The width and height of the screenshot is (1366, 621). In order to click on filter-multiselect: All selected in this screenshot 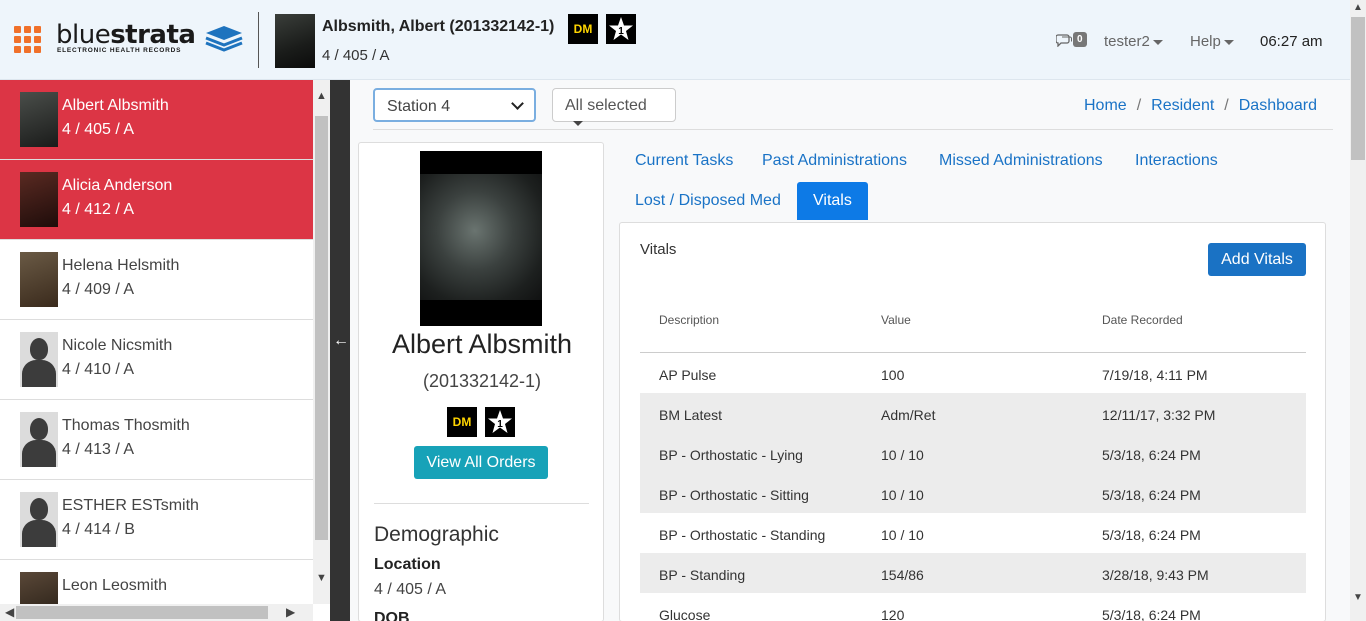, I will do `click(614, 107)`.